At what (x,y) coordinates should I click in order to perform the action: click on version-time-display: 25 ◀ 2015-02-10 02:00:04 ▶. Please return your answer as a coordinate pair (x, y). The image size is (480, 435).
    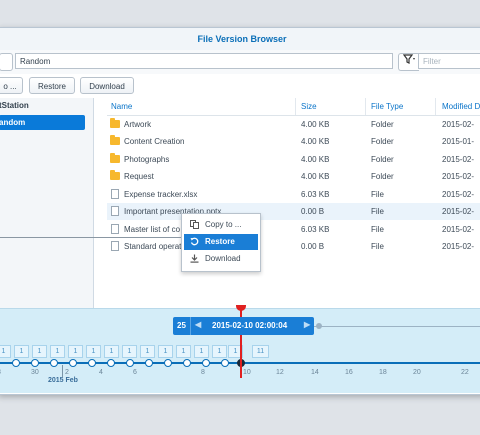
    Looking at the image, I should click on (243, 326).